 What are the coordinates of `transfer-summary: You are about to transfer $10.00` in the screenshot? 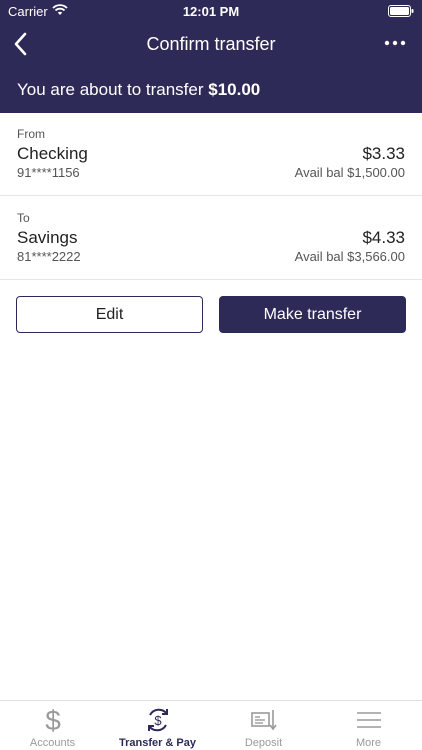 It's located at (138, 90).